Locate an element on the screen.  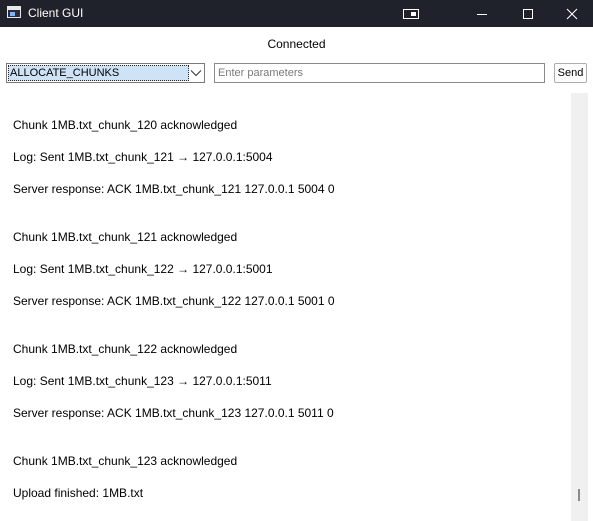
log-line: Chunk 1MB.txt_chunk_120 acknowledged is located at coordinates (125, 125).